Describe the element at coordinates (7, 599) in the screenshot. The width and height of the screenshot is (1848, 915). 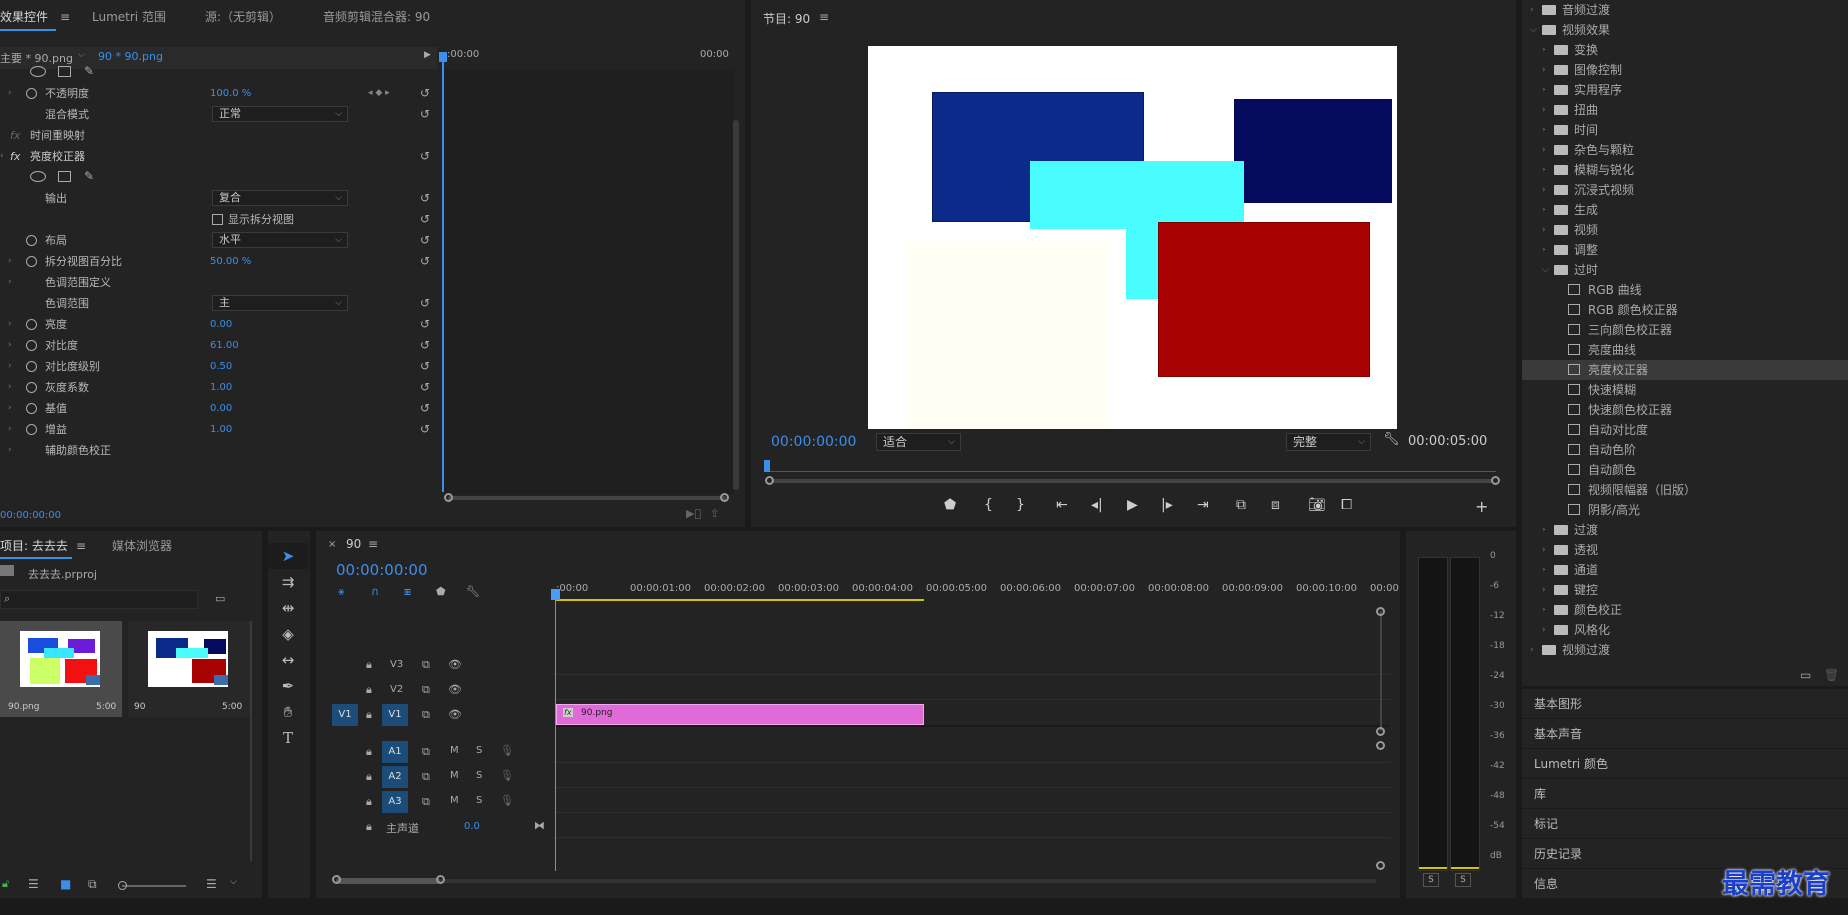
I see `search-icon: ⌕` at that location.